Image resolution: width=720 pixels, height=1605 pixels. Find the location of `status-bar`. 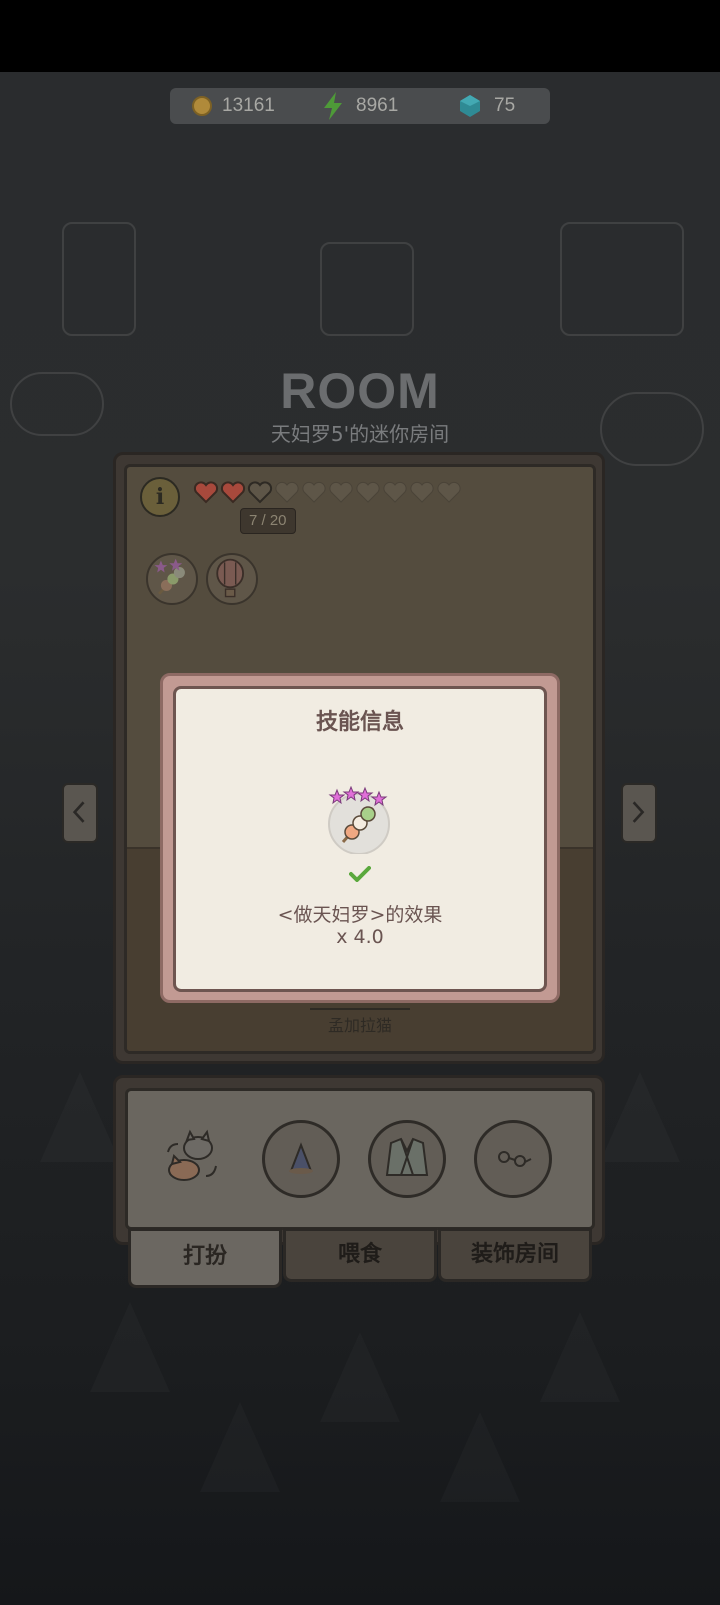

status-bar is located at coordinates (360, 36).